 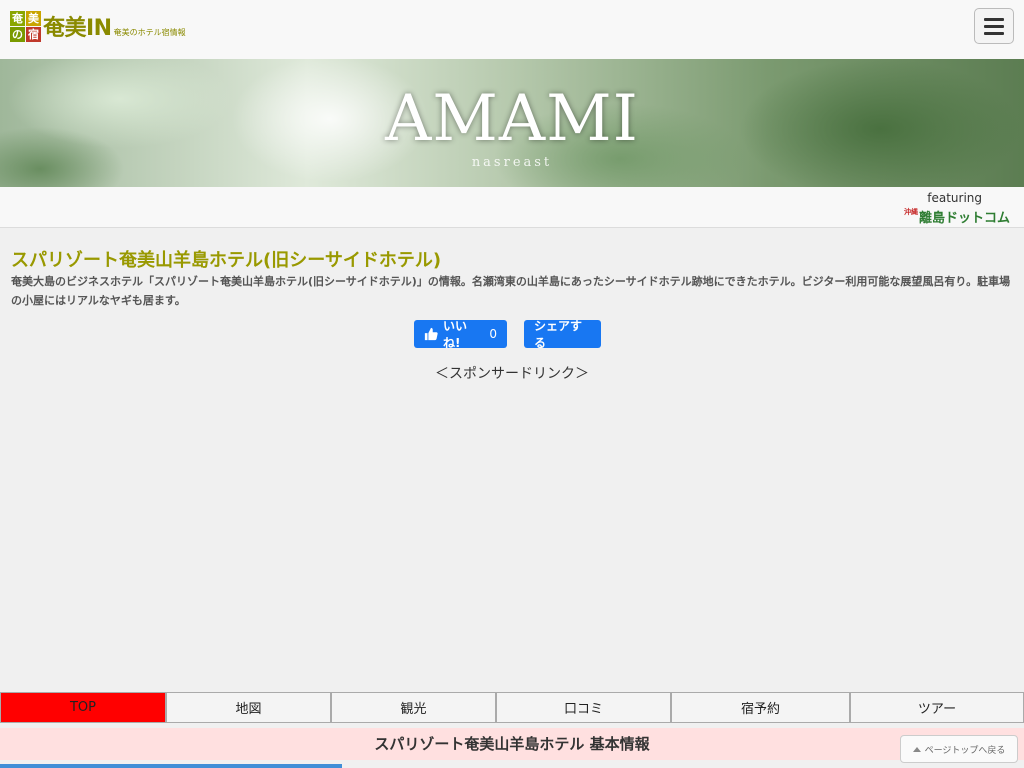 I want to click on logo-char: 奄, so click(x=17, y=18).